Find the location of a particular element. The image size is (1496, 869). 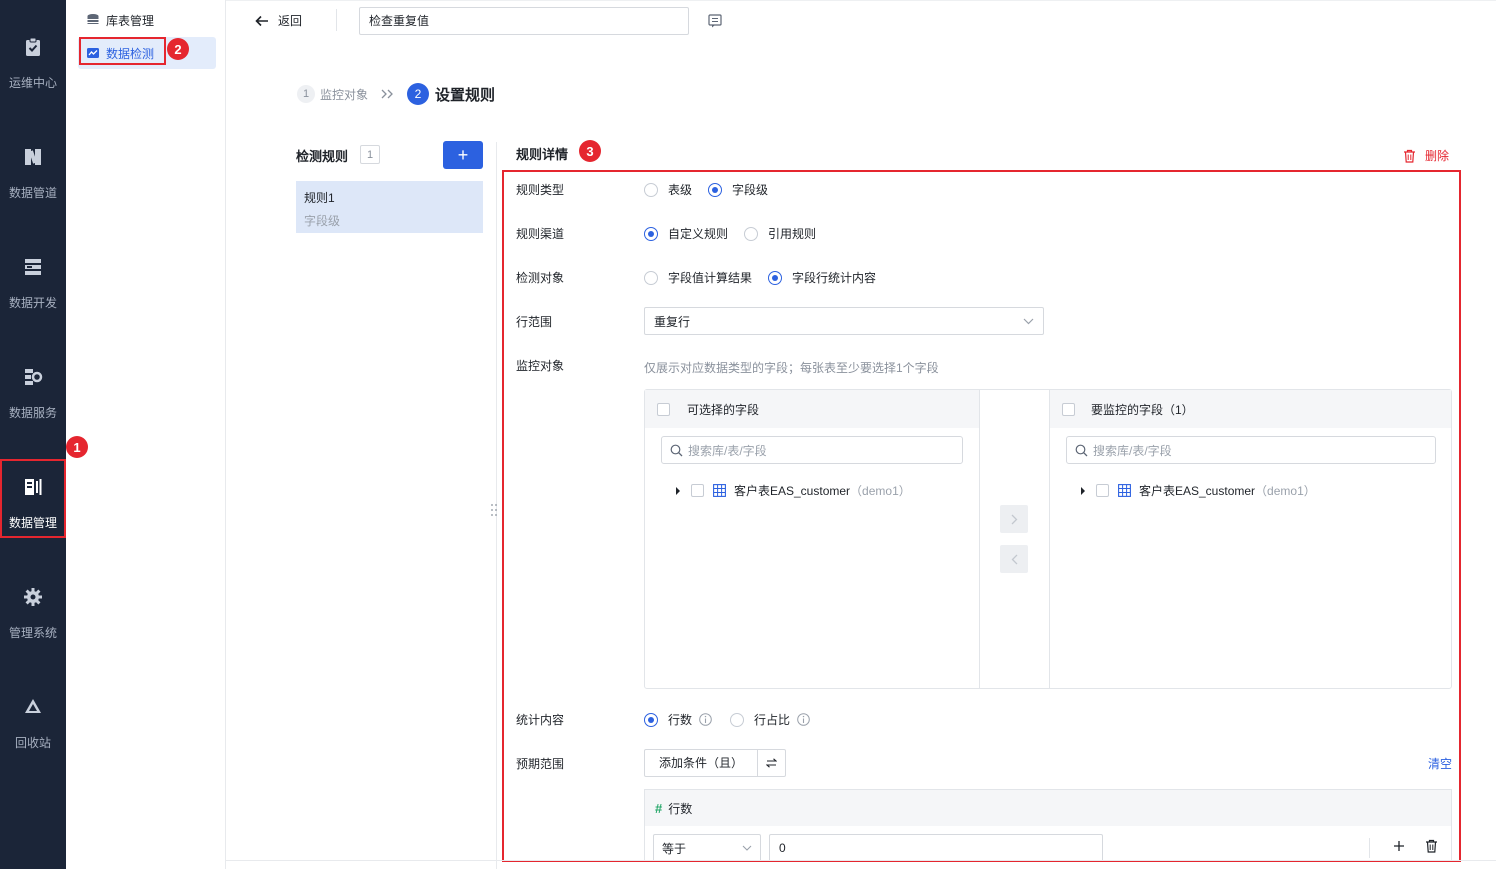

annotation-badge: 2 is located at coordinates (178, 49).